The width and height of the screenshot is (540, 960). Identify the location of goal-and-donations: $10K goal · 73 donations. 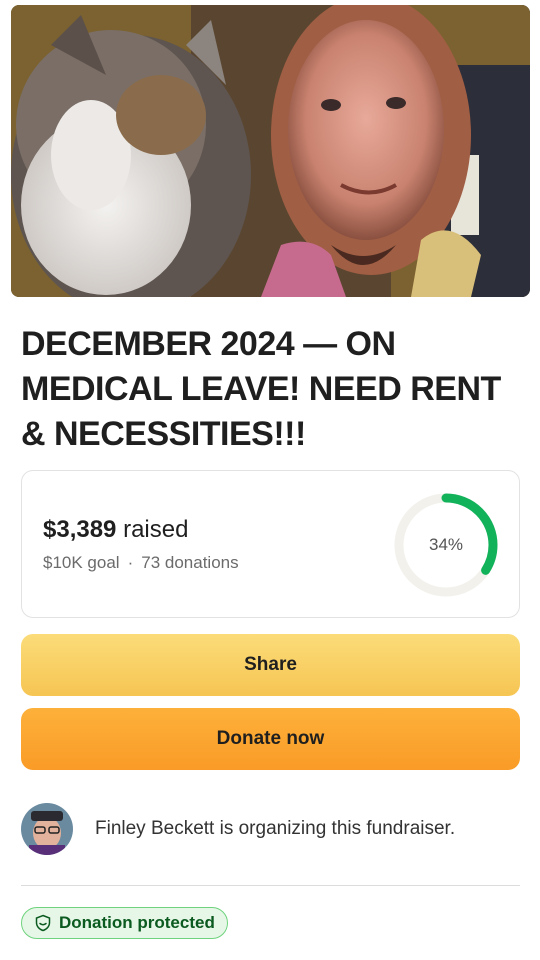
(141, 563).